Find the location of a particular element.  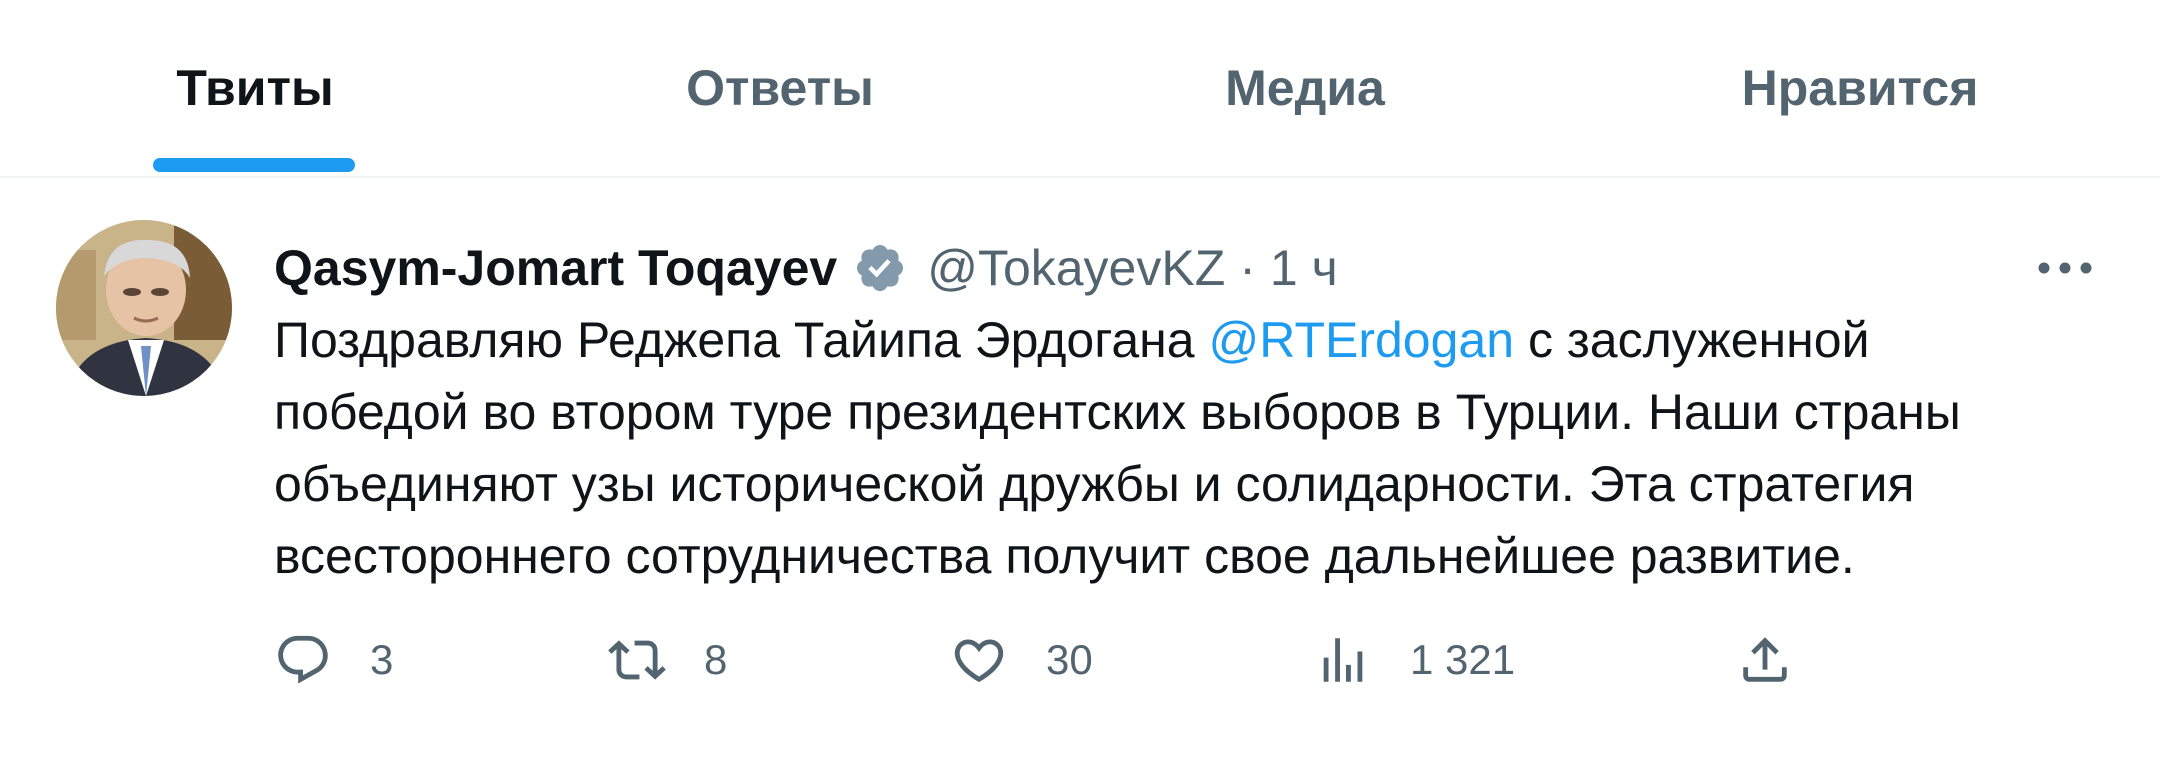

more-horizontal-icon is located at coordinates (2065, 268).